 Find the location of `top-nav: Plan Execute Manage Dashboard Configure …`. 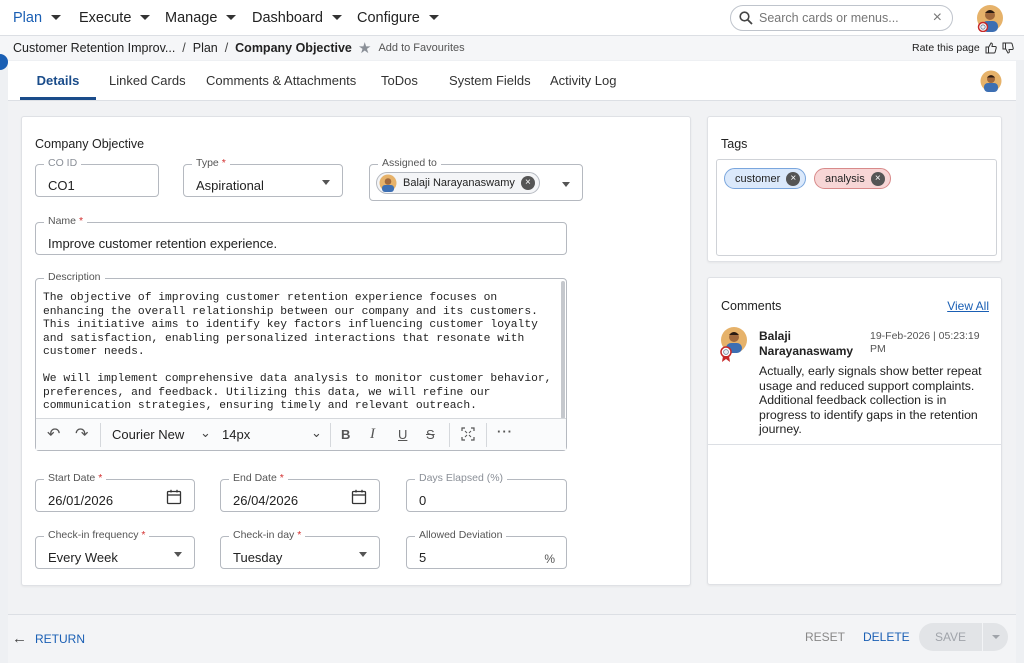

top-nav: Plan Execute Manage Dashboard Configure … is located at coordinates (512, 18).